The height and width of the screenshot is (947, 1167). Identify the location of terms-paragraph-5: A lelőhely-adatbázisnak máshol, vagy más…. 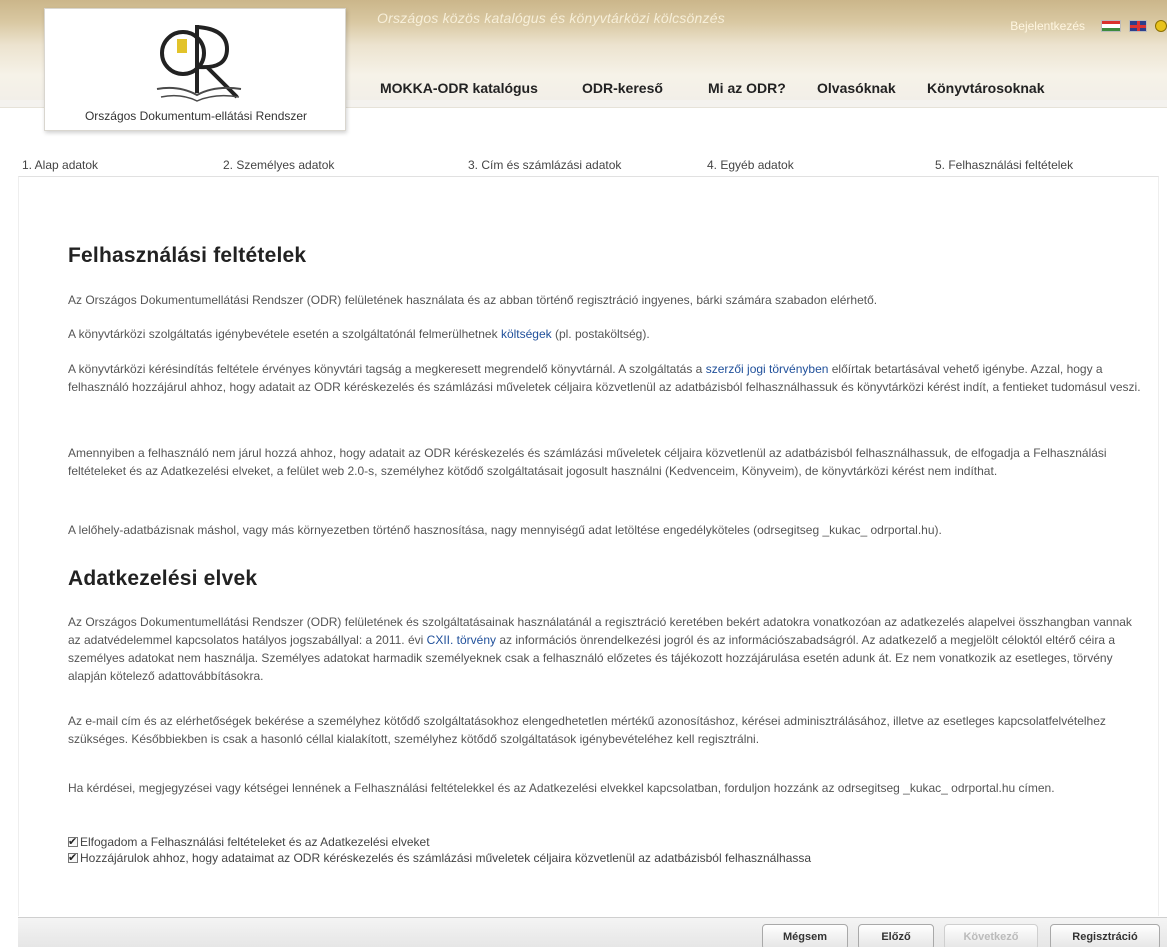
(505, 530).